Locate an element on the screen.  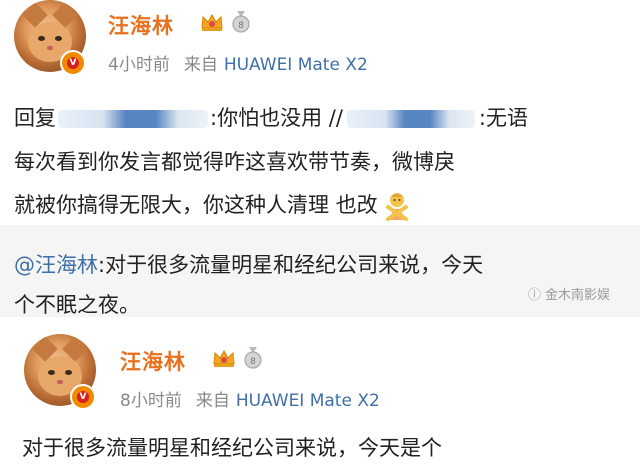
post-time: 8小时前 is located at coordinates (151, 401).